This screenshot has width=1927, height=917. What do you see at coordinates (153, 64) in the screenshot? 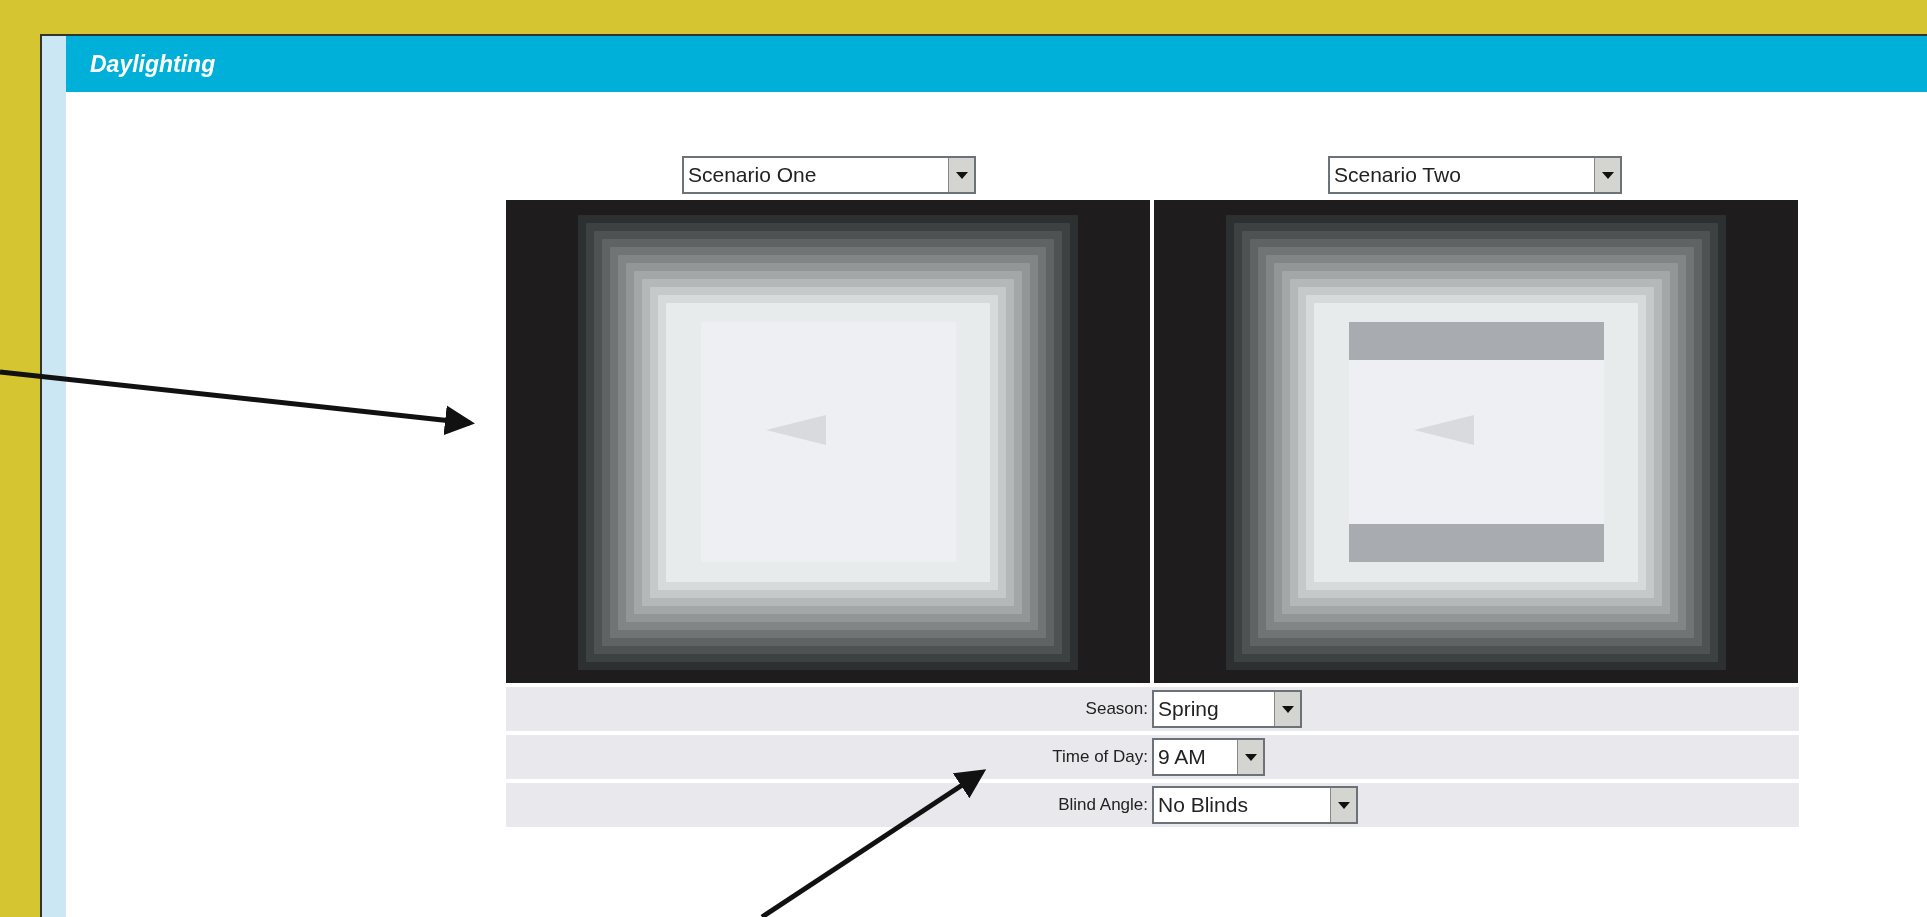
I see `header-title: Daylighting` at bounding box center [153, 64].